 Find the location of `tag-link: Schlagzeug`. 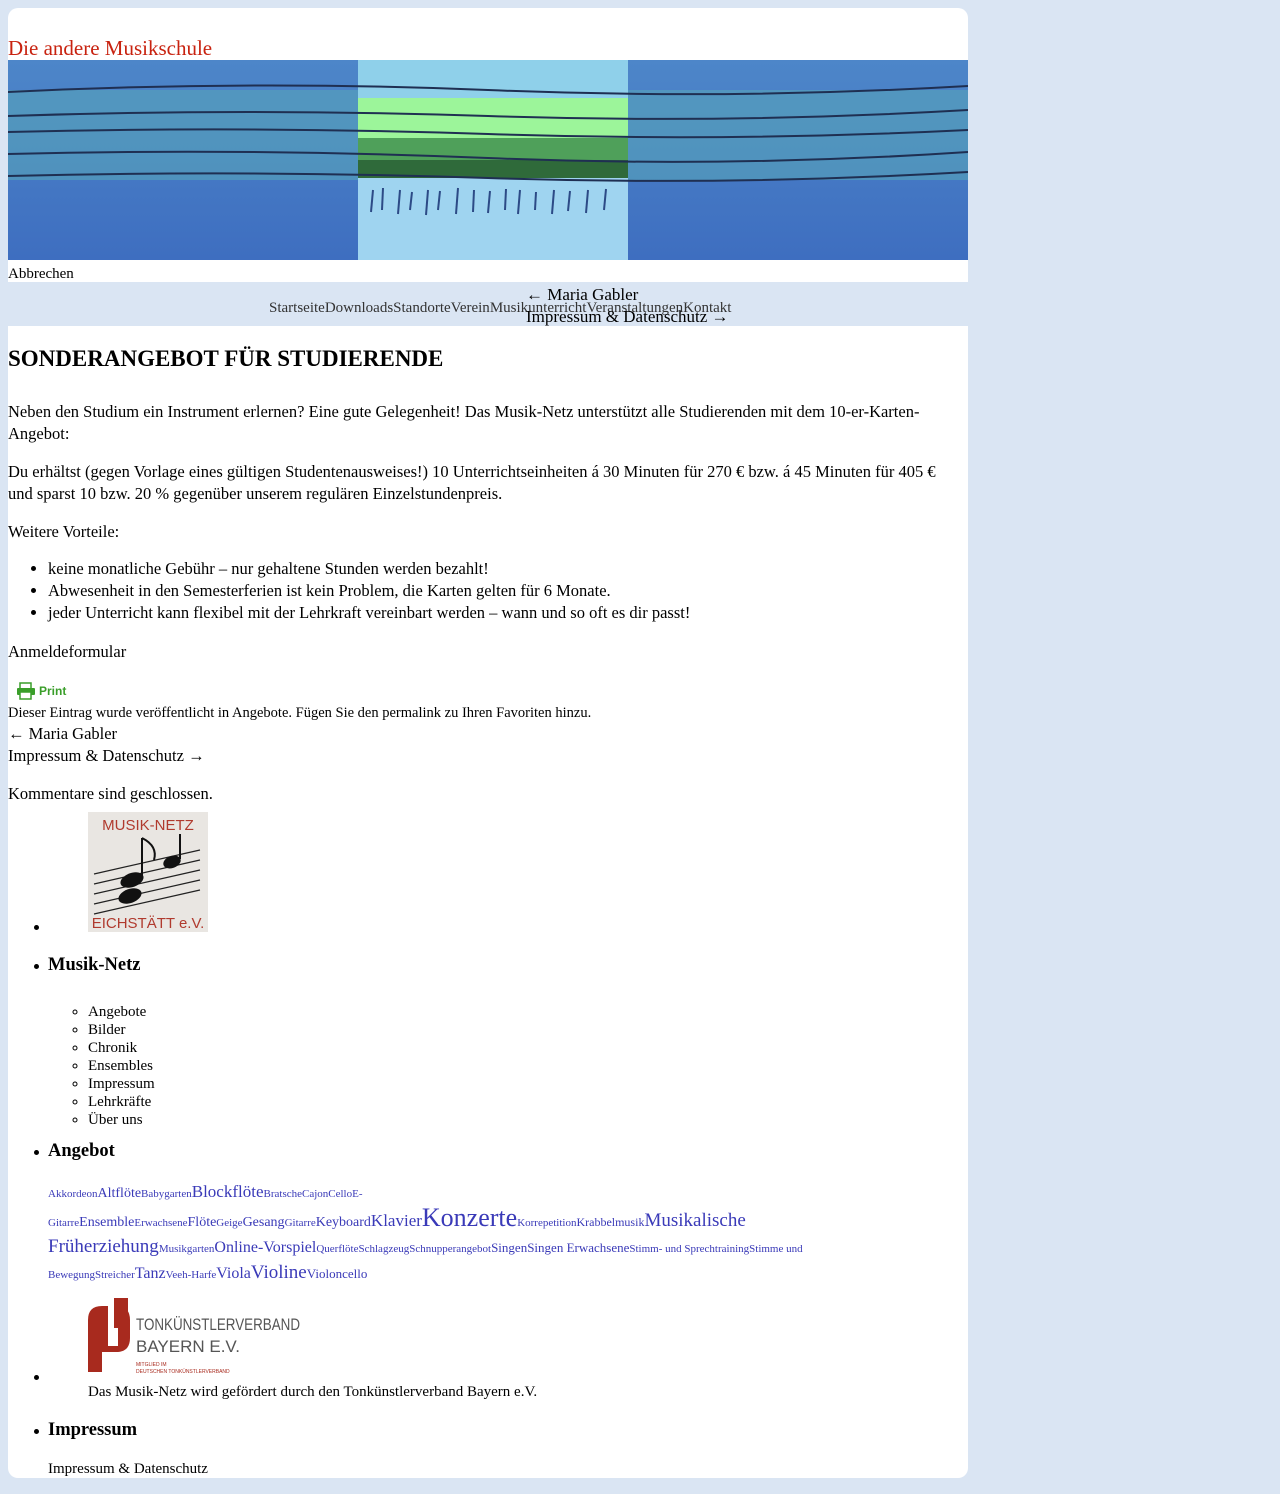

tag-link: Schlagzeug is located at coordinates (384, 1249).